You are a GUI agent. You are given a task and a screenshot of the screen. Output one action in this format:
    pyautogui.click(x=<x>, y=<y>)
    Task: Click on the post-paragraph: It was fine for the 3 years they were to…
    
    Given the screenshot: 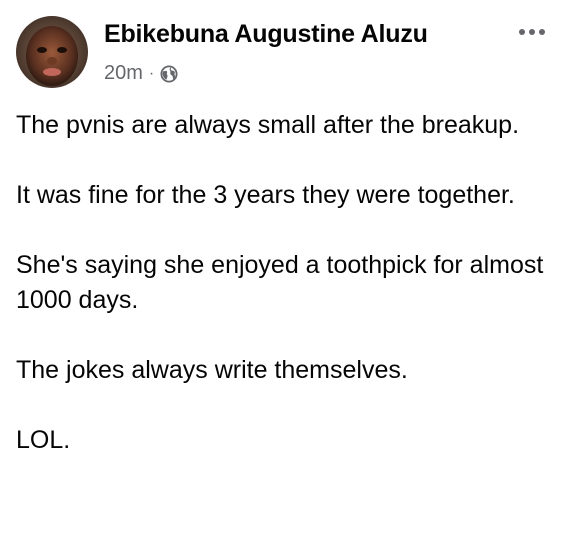 What is the action you would take?
    pyautogui.click(x=265, y=195)
    